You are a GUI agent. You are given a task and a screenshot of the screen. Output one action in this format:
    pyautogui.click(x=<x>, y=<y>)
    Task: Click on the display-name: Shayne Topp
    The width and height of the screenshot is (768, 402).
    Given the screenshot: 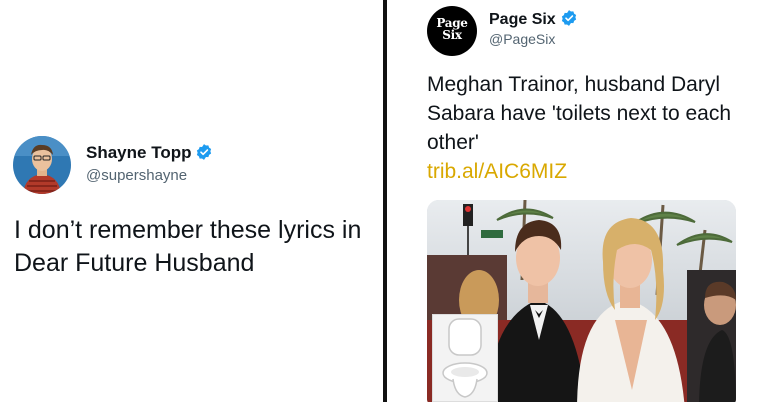 What is the action you would take?
    pyautogui.click(x=149, y=153)
    